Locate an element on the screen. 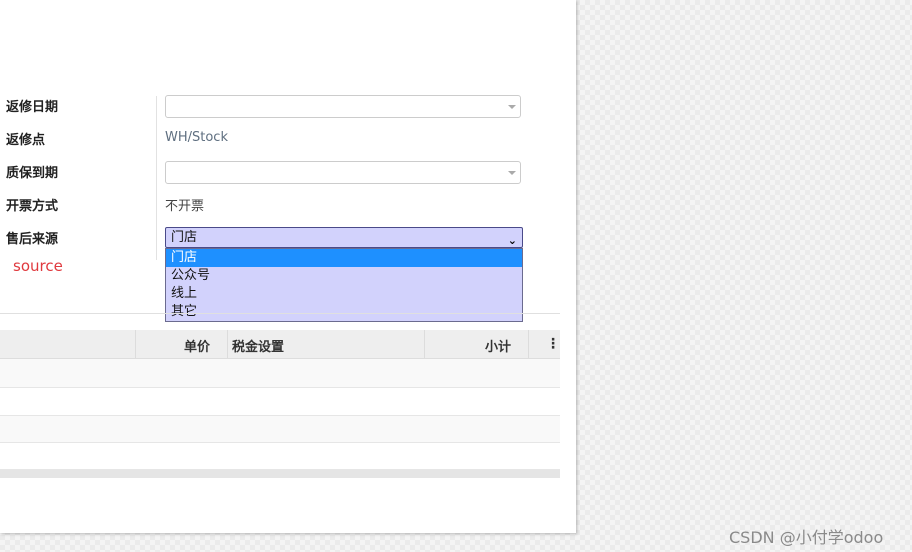 Image resolution: width=912 pixels, height=552 pixels. source-label: 售后来源 is located at coordinates (32, 239).